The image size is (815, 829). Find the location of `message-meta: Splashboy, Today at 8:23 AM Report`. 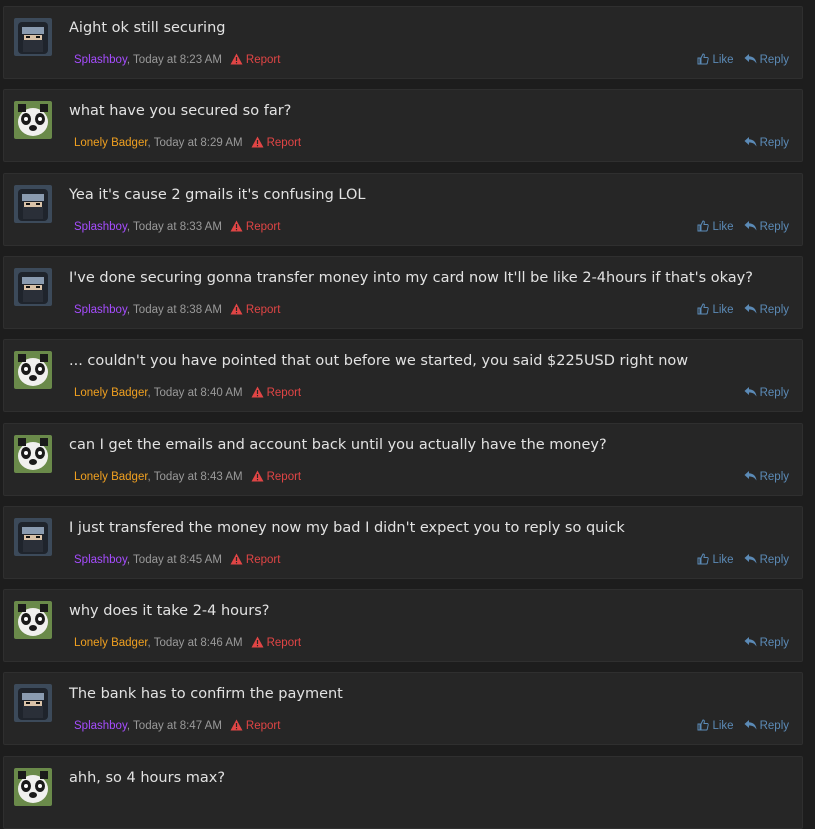

message-meta: Splashboy, Today at 8:23 AM Report is located at coordinates (177, 59).